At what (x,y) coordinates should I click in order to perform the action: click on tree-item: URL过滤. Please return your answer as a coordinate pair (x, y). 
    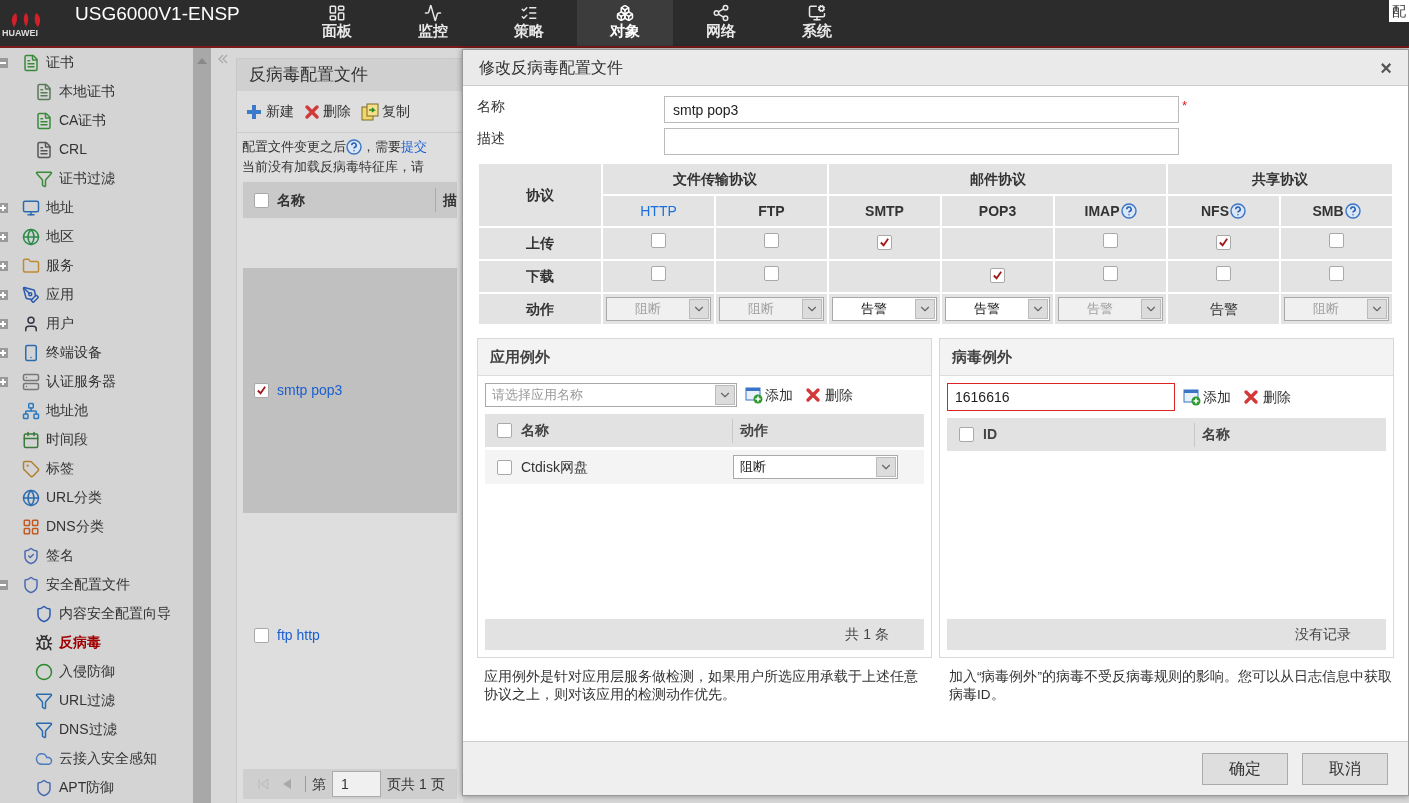
    Looking at the image, I should click on (87, 700).